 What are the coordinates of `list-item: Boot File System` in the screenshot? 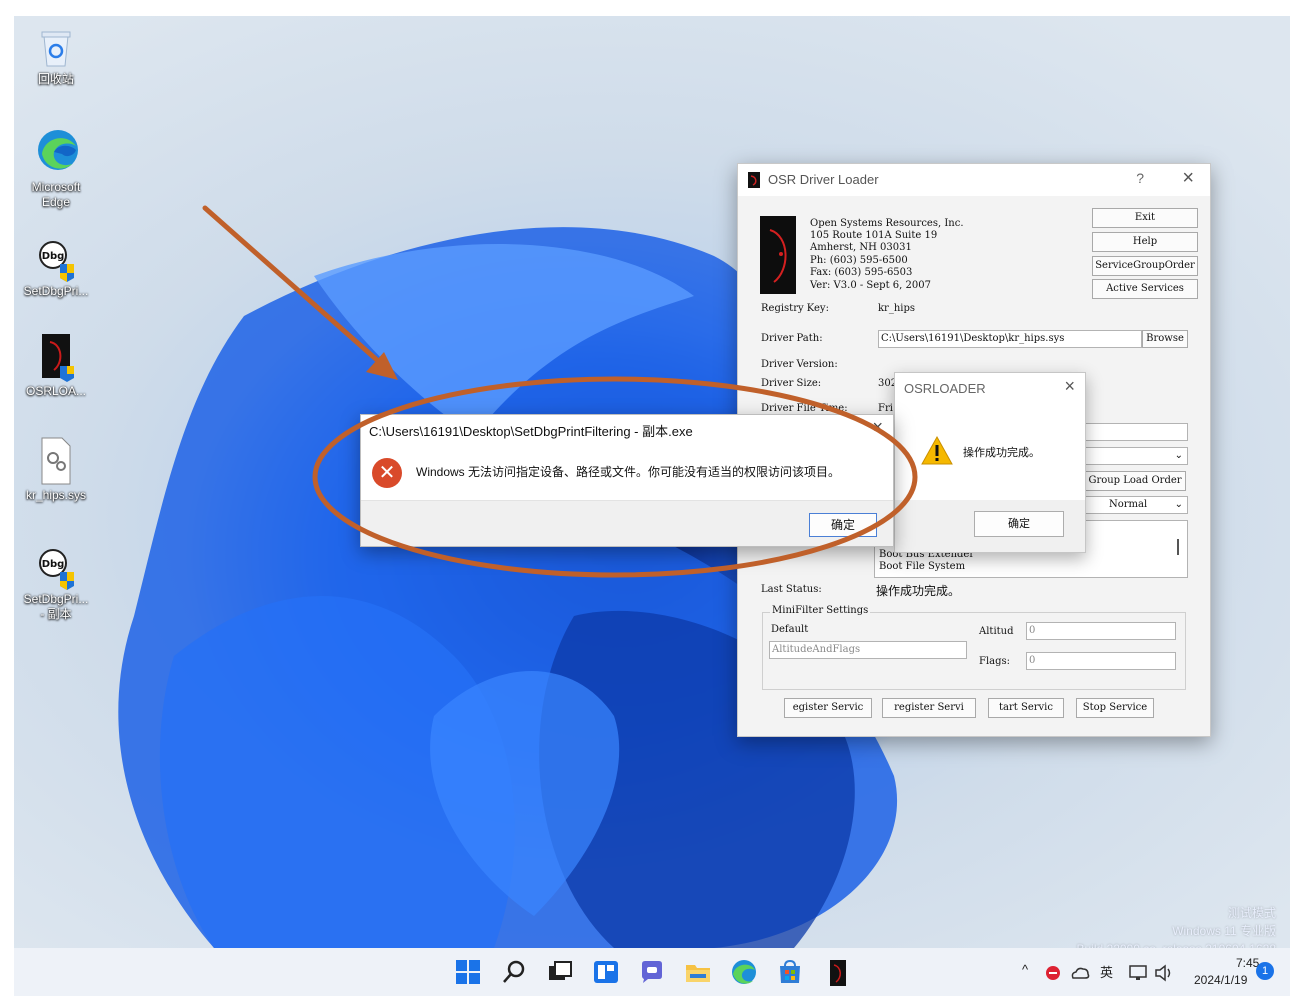 It's located at (922, 567).